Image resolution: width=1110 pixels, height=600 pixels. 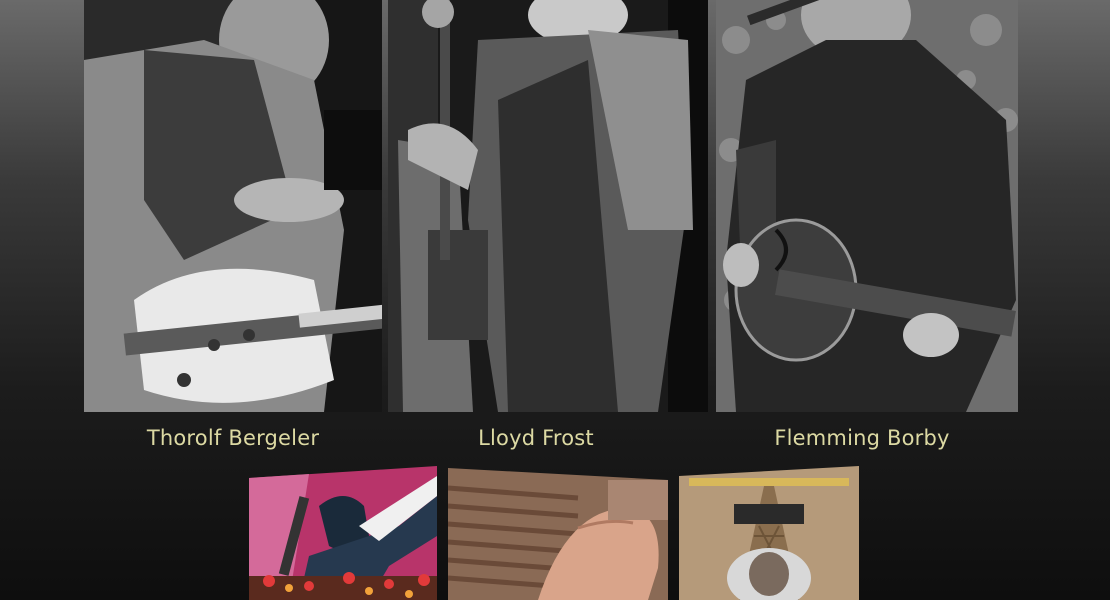 I want to click on musician-name-1: Thorolf Bergeler, so click(x=233, y=438).